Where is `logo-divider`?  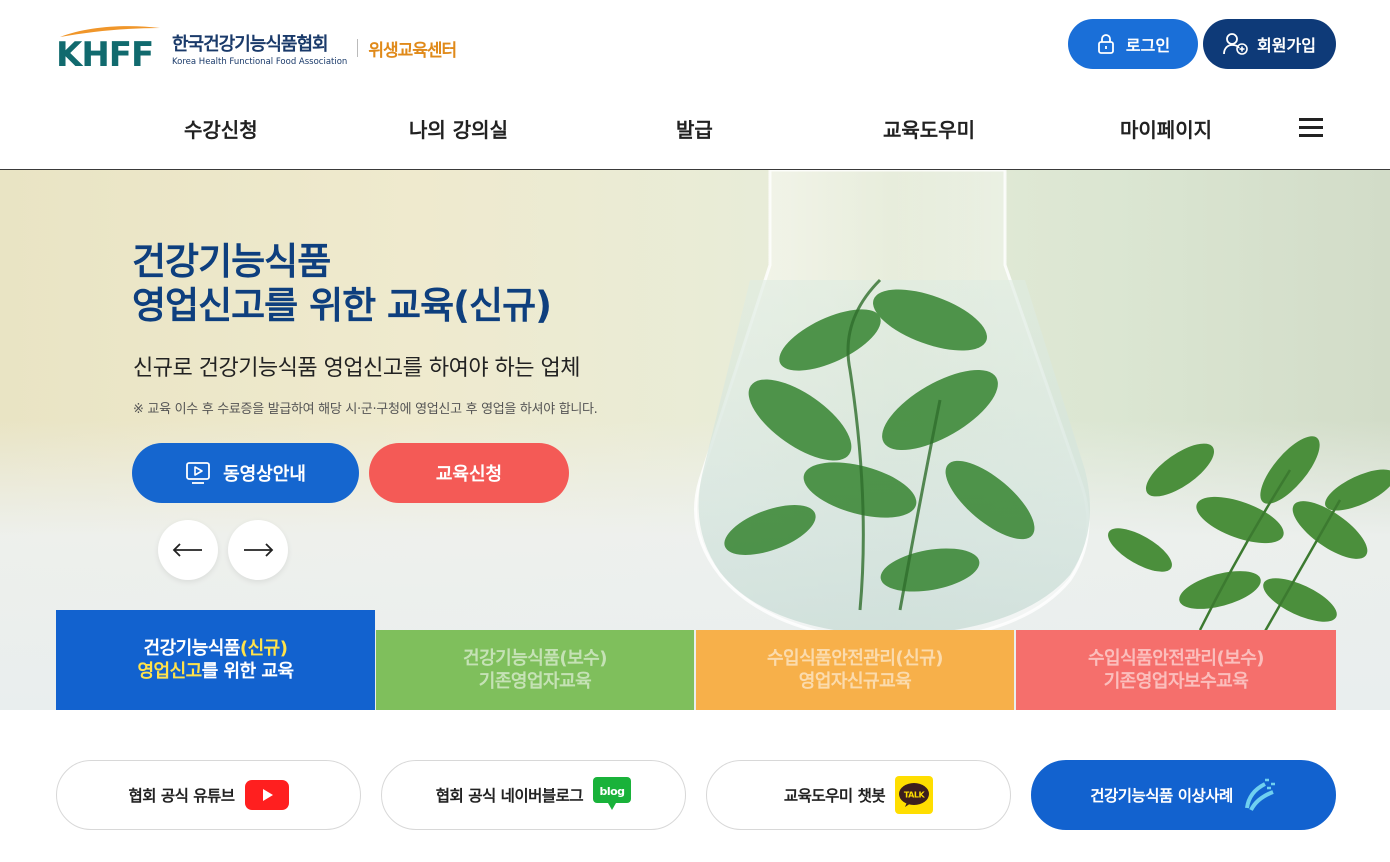
logo-divider is located at coordinates (358, 48).